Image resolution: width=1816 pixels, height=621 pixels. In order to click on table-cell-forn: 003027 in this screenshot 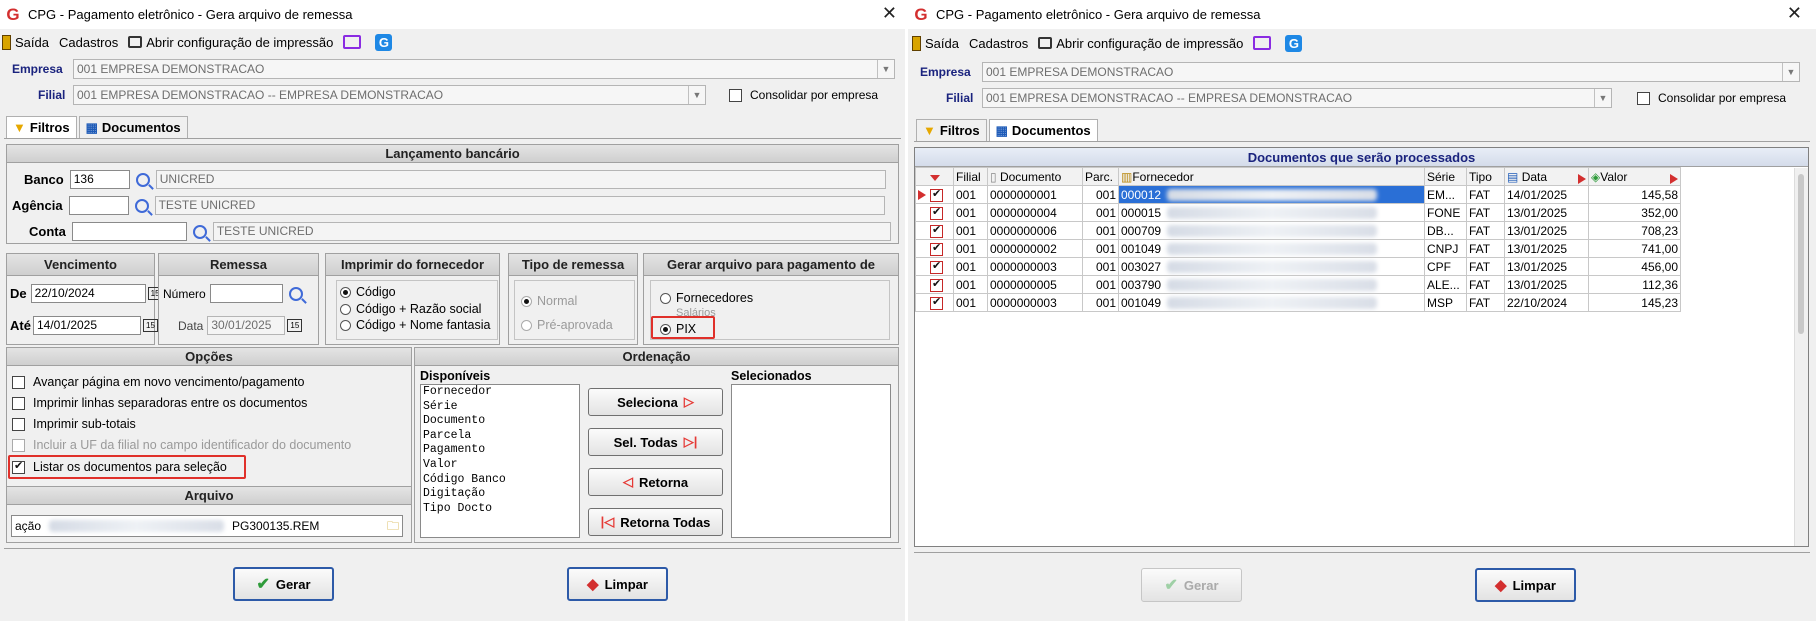, I will do `click(1271, 266)`.